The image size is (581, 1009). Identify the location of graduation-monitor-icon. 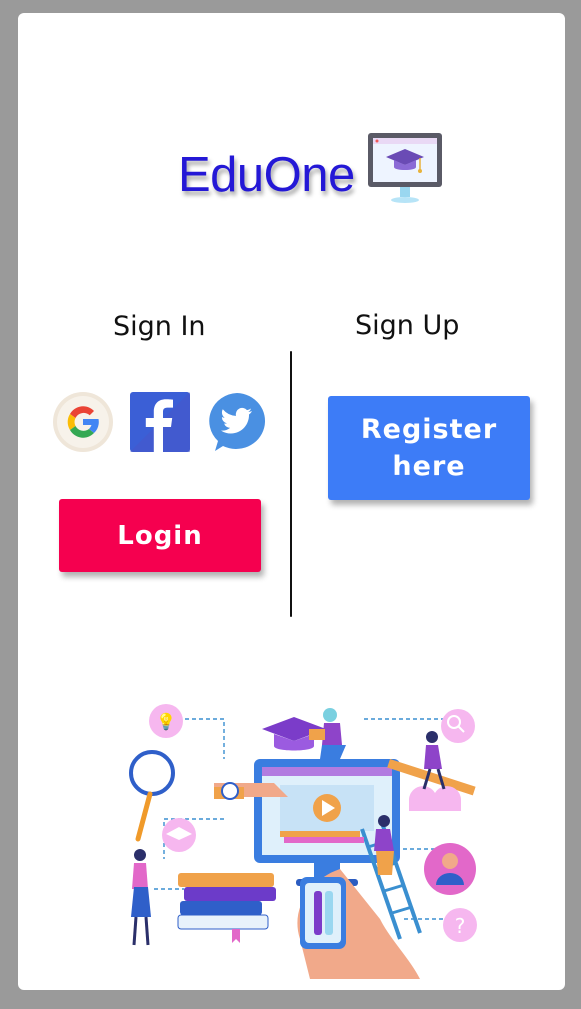
(405, 168).